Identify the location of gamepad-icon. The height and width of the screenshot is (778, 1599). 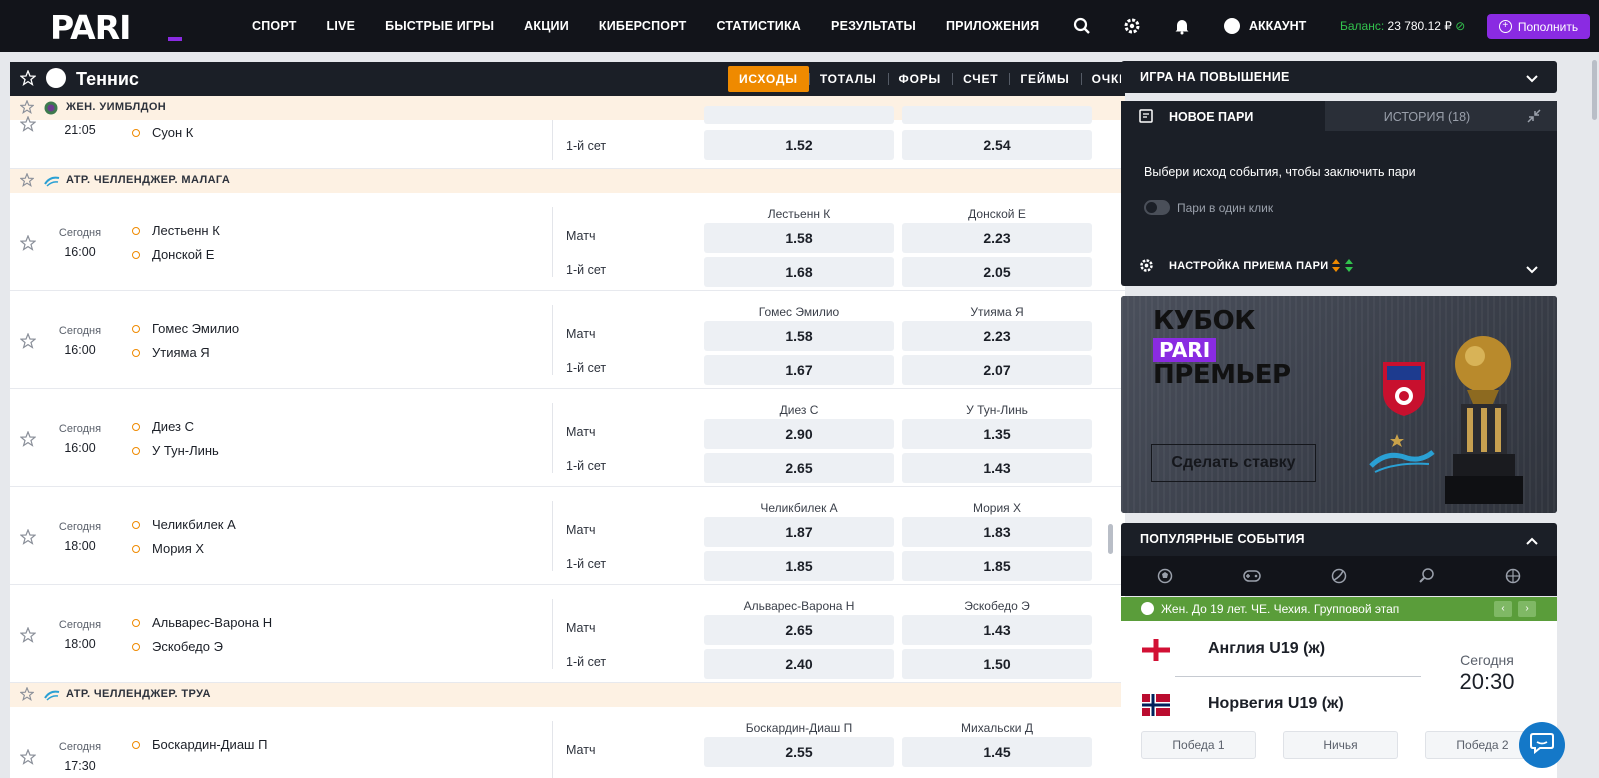
(1251, 576).